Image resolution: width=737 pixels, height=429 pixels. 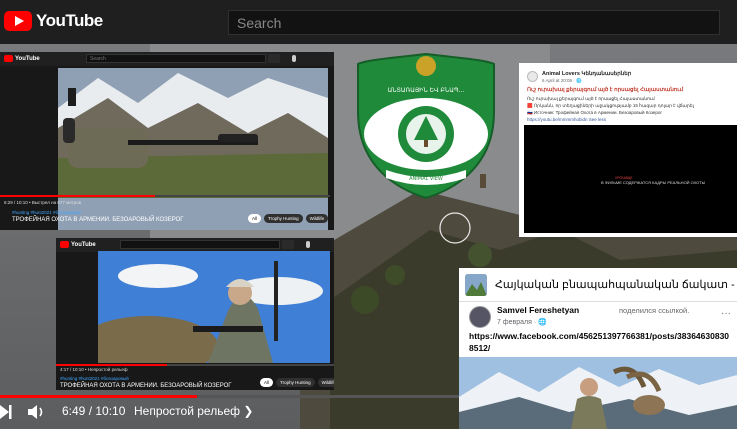 I want to click on youtube-header: YouTube Search, so click(x=368, y=22).